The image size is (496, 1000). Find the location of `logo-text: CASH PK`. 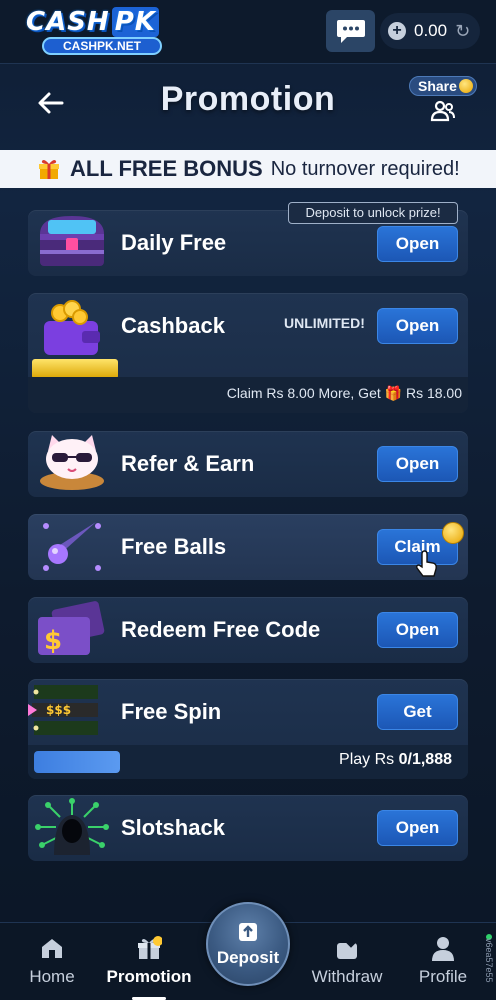

logo-text: CASH PK is located at coordinates (103, 22).